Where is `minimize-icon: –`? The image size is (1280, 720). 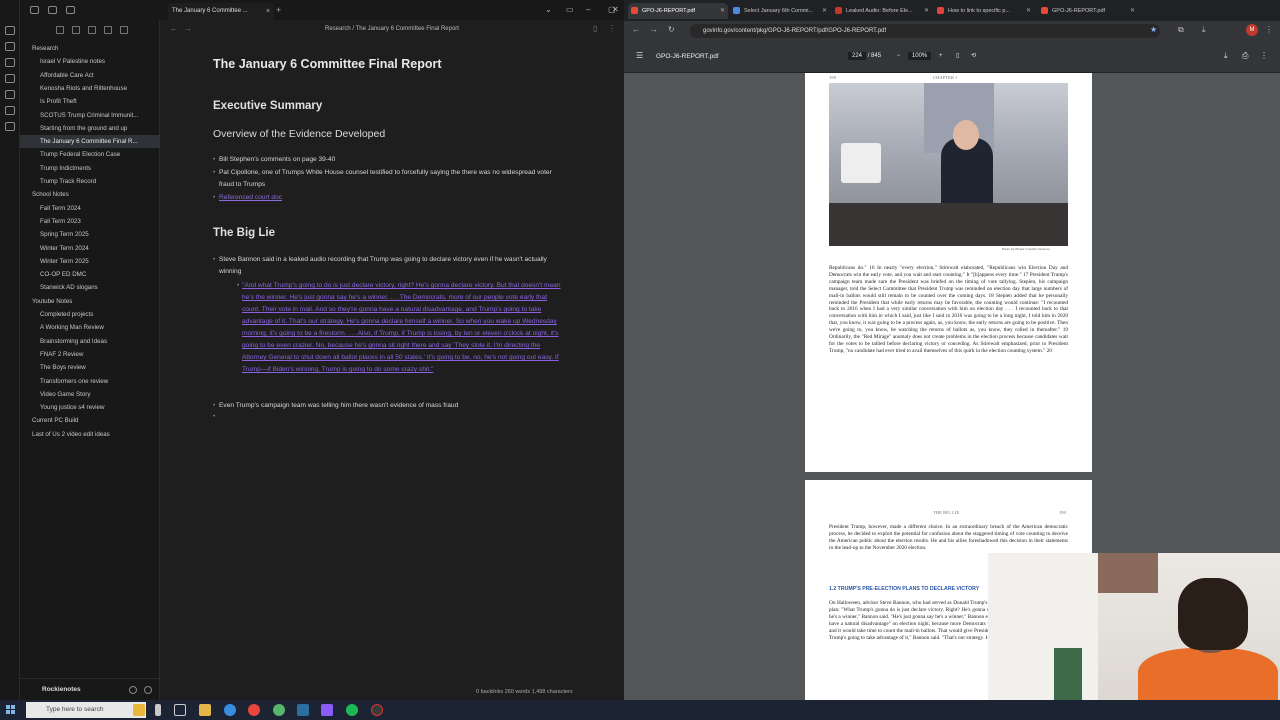
minimize-icon: – is located at coordinates (588, 9).